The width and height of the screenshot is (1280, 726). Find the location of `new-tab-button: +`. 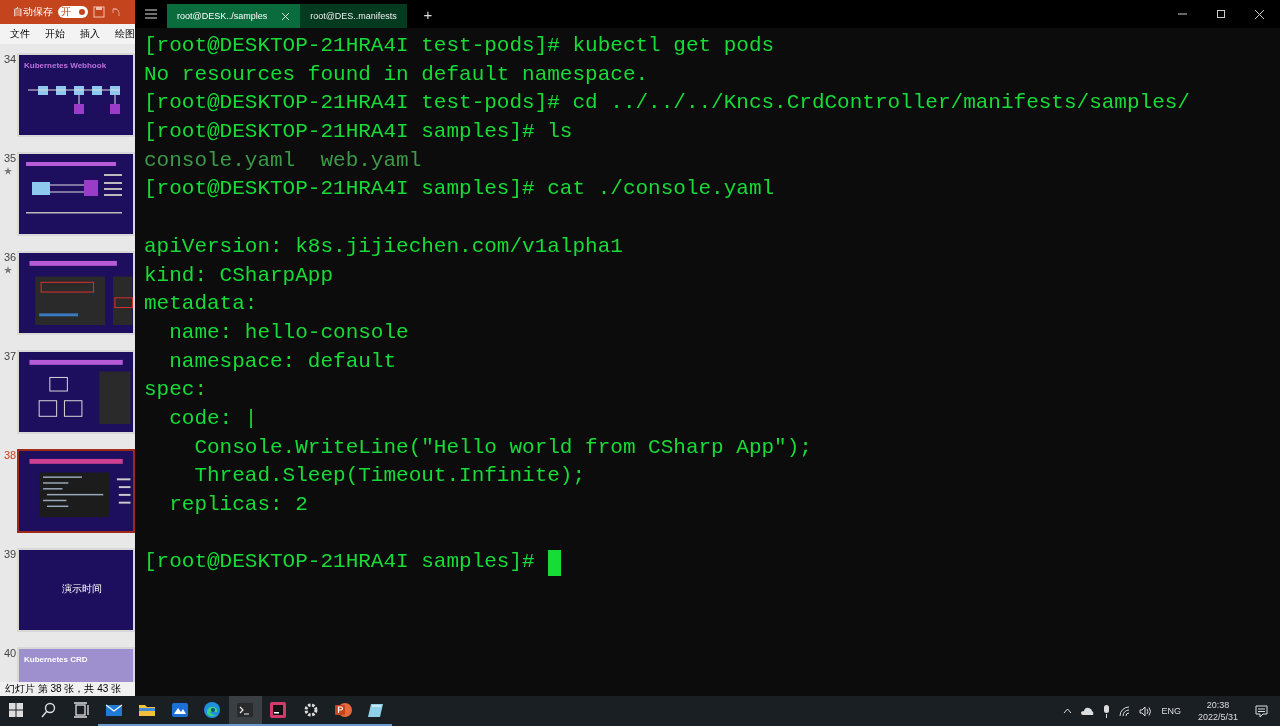

new-tab-button: + is located at coordinates (427, 14).